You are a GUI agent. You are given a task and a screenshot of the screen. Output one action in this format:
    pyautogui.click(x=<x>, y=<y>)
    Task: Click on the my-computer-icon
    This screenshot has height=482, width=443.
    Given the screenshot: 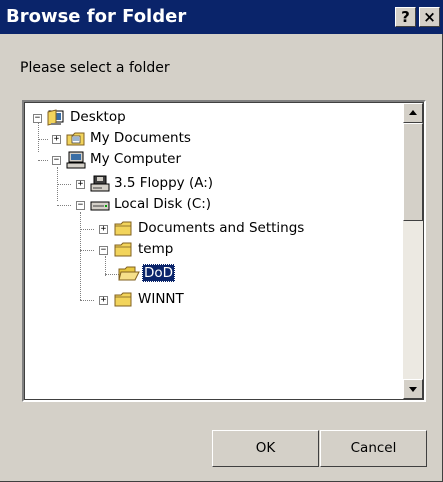 What is the action you would take?
    pyautogui.click(x=76, y=160)
    